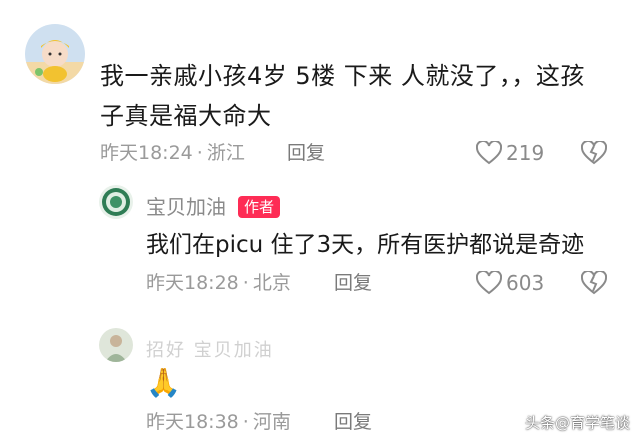  What do you see at coordinates (186, 116) in the screenshot?
I see `comment-text-line2: 子真是福大命大` at bounding box center [186, 116].